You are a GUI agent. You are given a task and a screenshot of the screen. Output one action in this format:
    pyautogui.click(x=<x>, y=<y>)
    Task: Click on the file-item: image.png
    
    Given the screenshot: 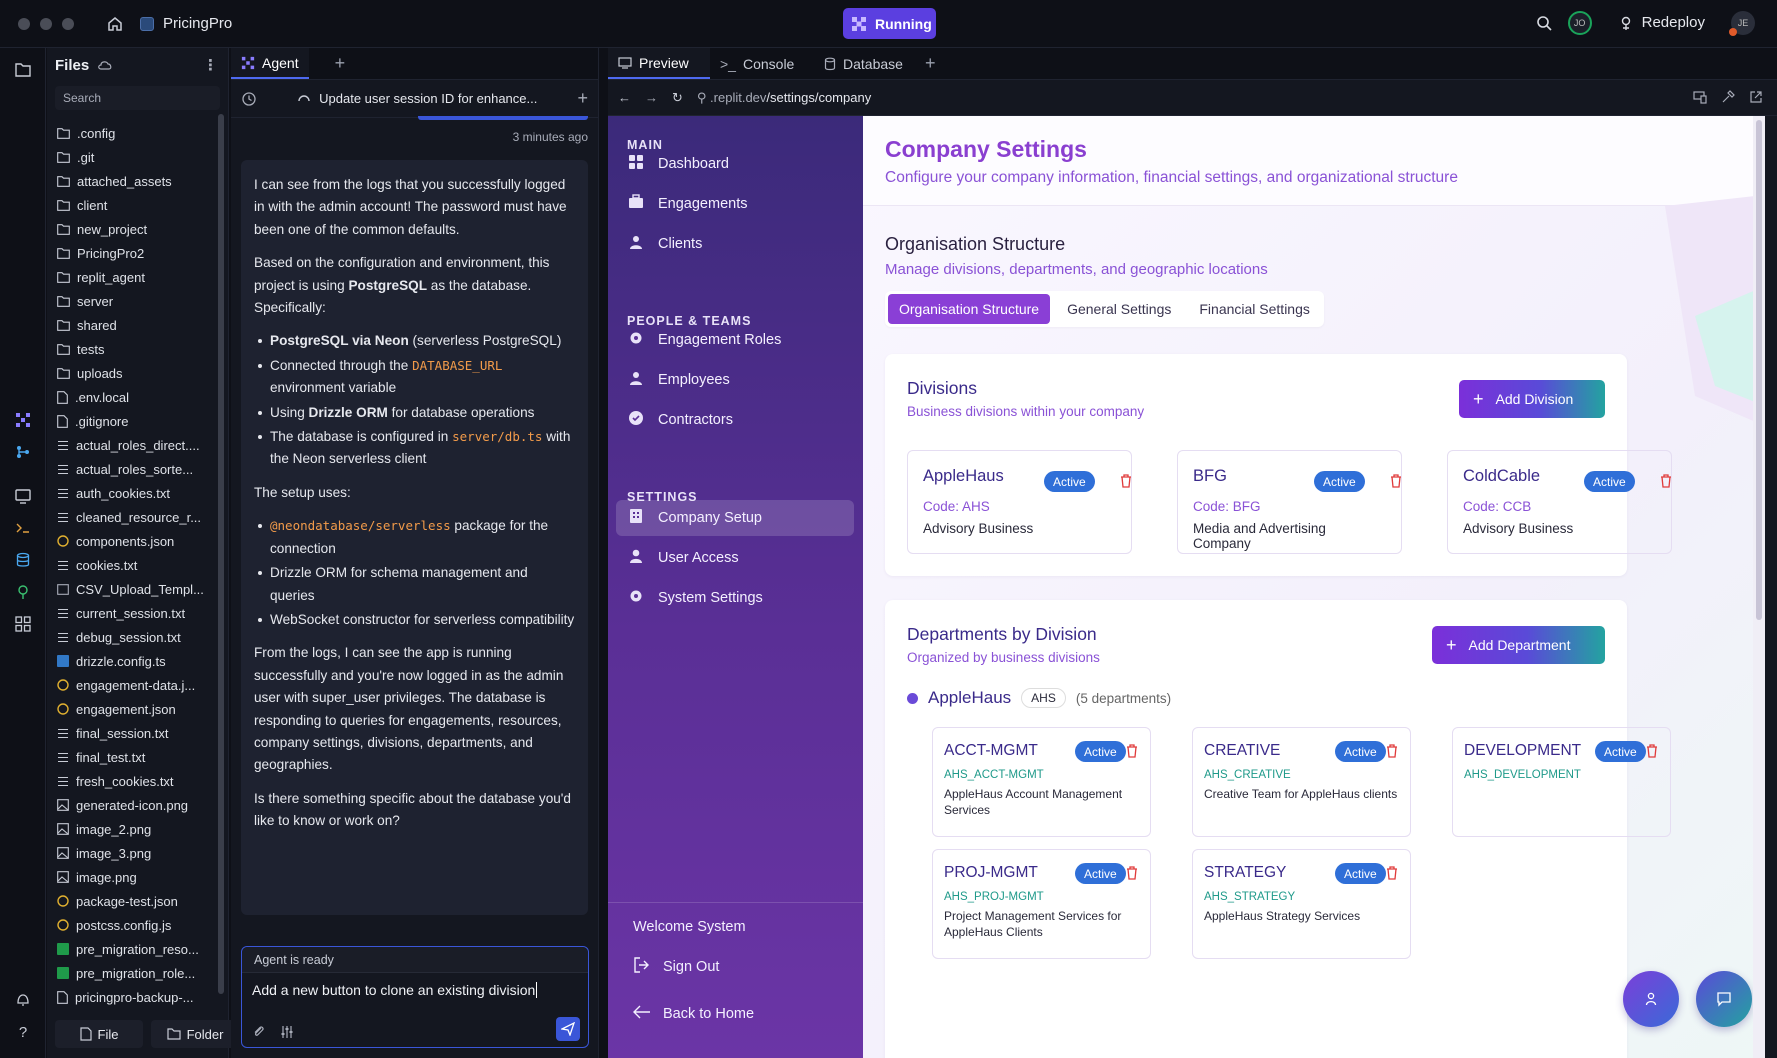 What is the action you would take?
    pyautogui.click(x=132, y=877)
    